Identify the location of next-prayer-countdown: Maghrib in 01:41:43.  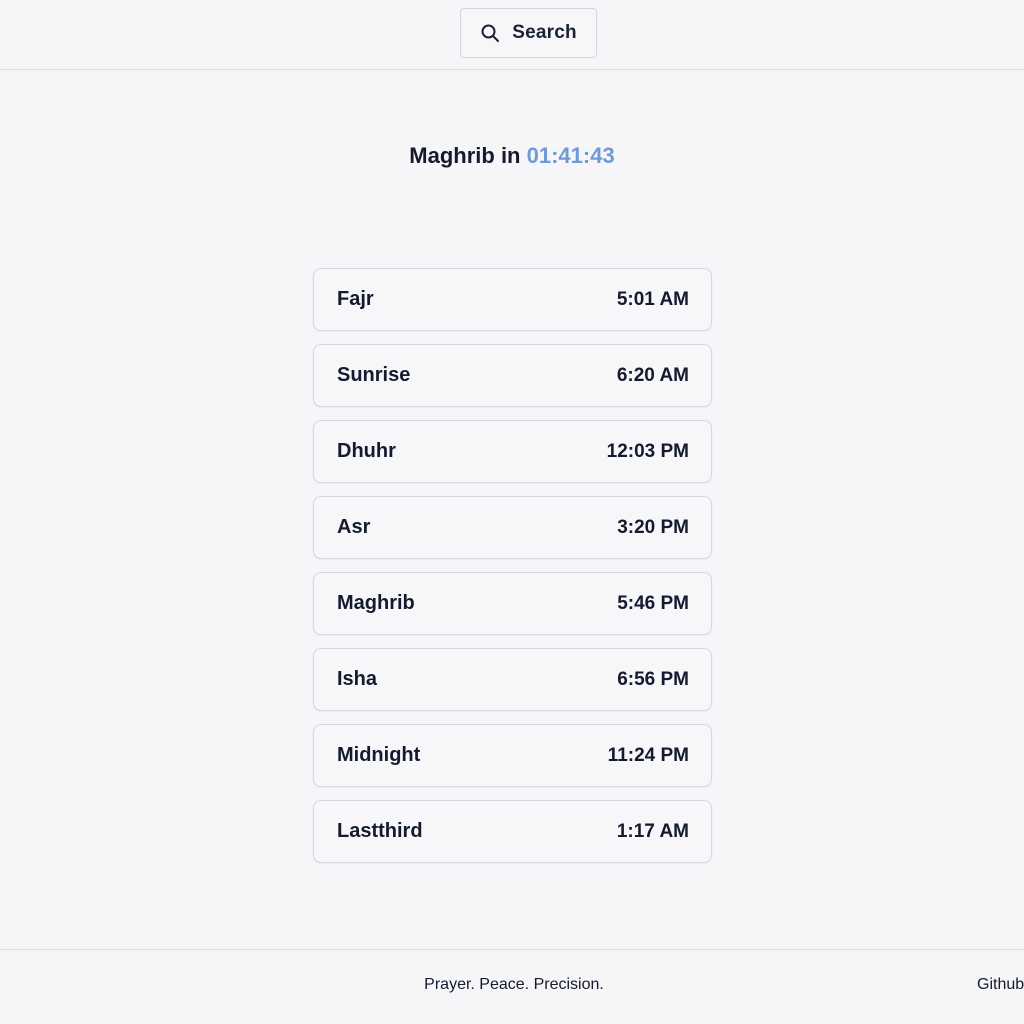
(512, 156).